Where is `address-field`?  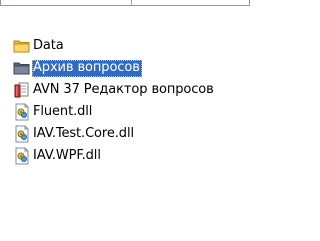
address-field is located at coordinates (125, 3).